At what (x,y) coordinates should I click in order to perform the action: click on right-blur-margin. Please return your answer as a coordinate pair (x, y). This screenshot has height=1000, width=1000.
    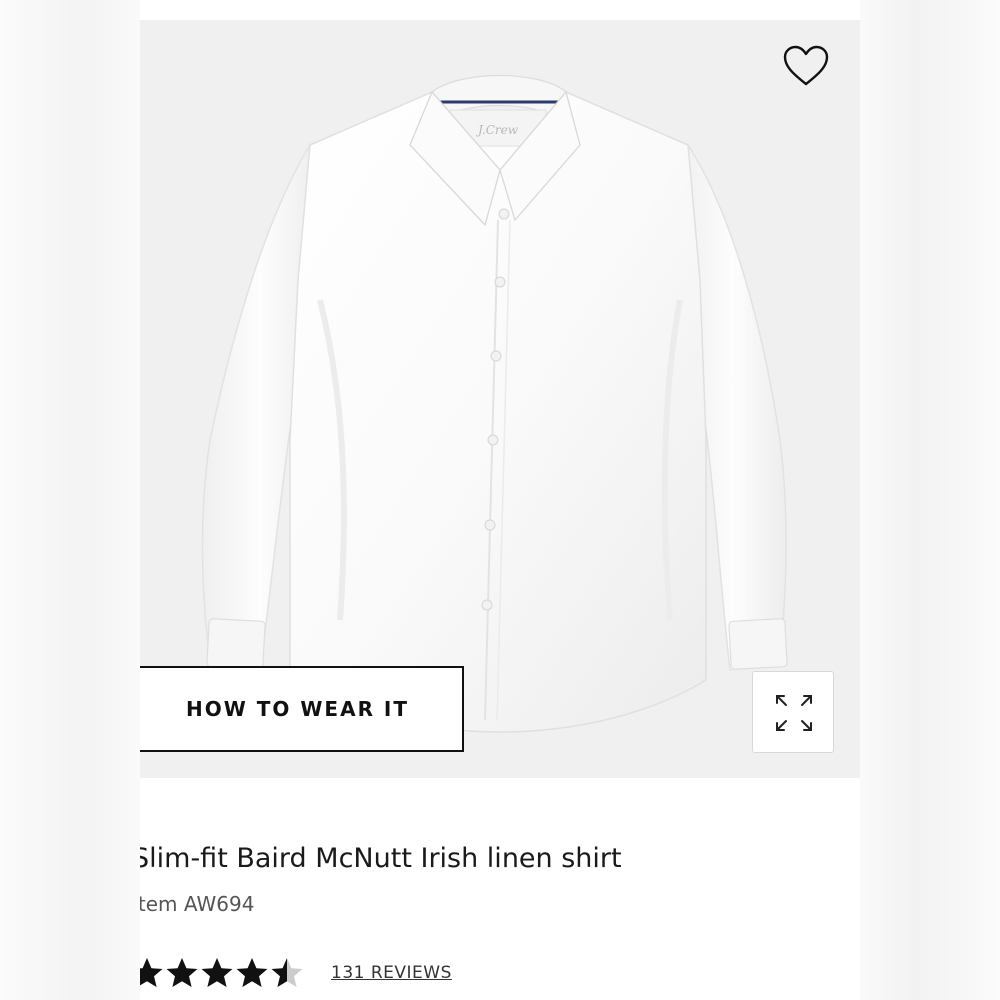
    Looking at the image, I should click on (930, 500).